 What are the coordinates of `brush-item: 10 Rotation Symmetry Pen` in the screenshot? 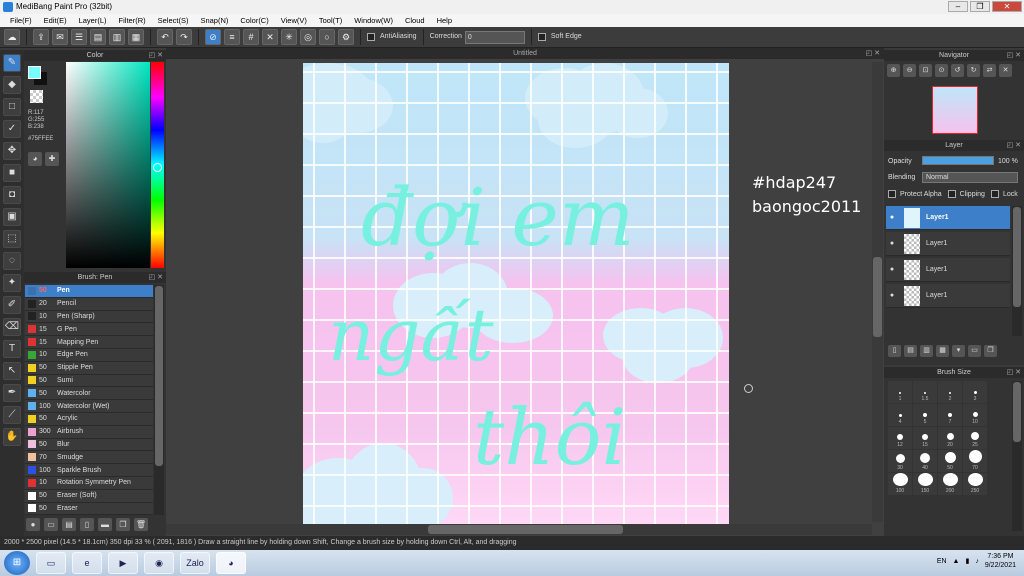 It's located at (89, 483).